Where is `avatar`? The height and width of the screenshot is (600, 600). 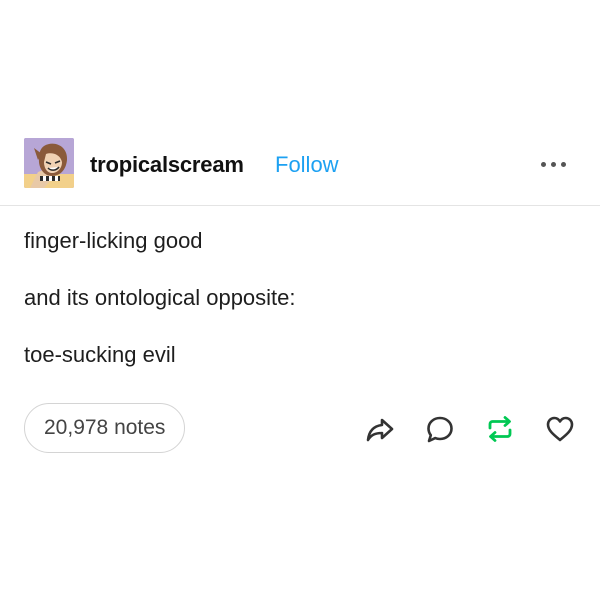
avatar is located at coordinates (49, 163).